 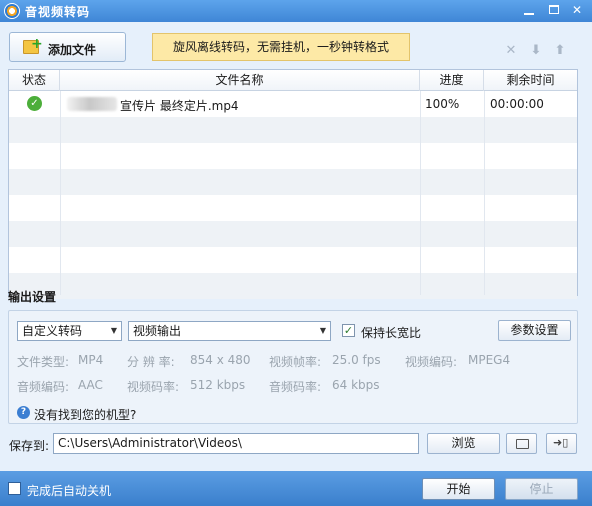 What do you see at coordinates (85, 414) in the screenshot?
I see `device-not-found-link: 没有找到您的机型?` at bounding box center [85, 414].